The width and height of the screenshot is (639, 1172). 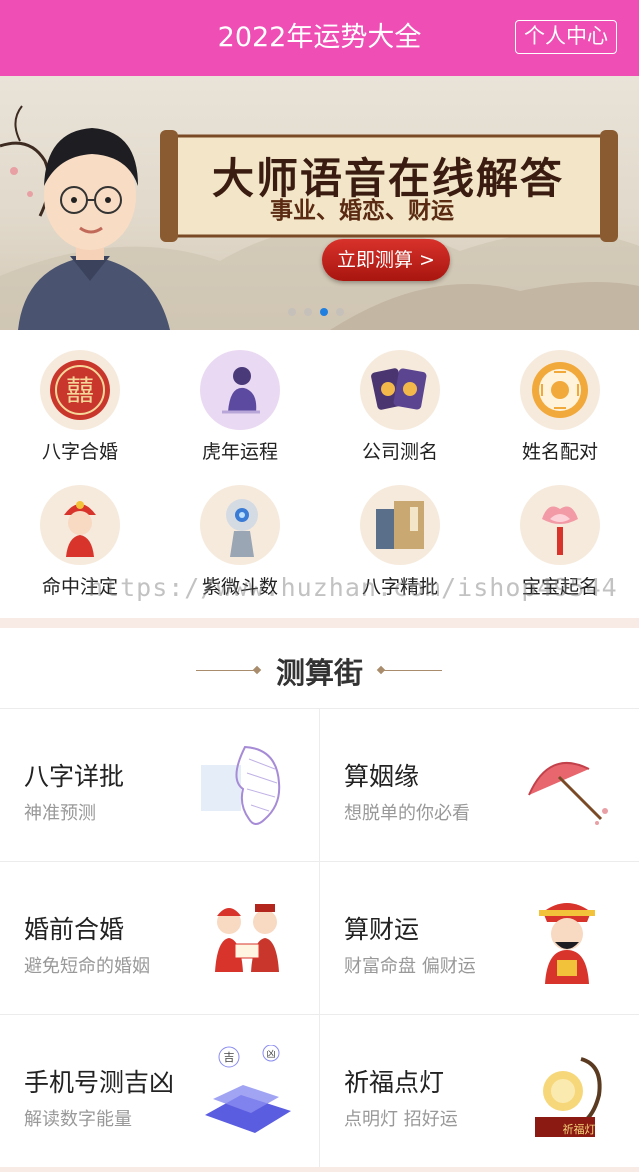 What do you see at coordinates (479, 938) in the screenshot?
I see `card-wealth: 算财运 财富命盘 偏财运` at bounding box center [479, 938].